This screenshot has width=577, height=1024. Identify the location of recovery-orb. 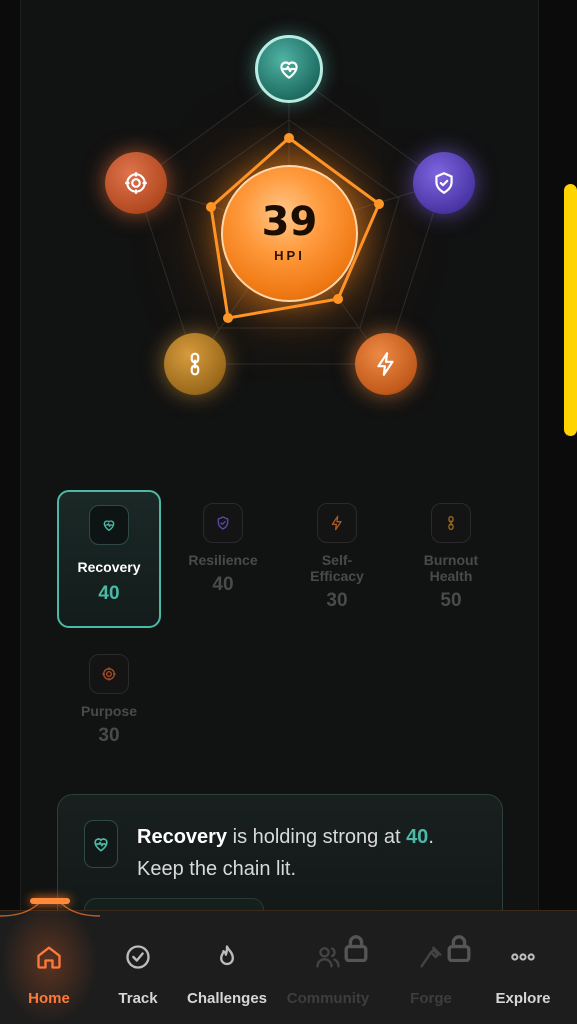
(289, 69).